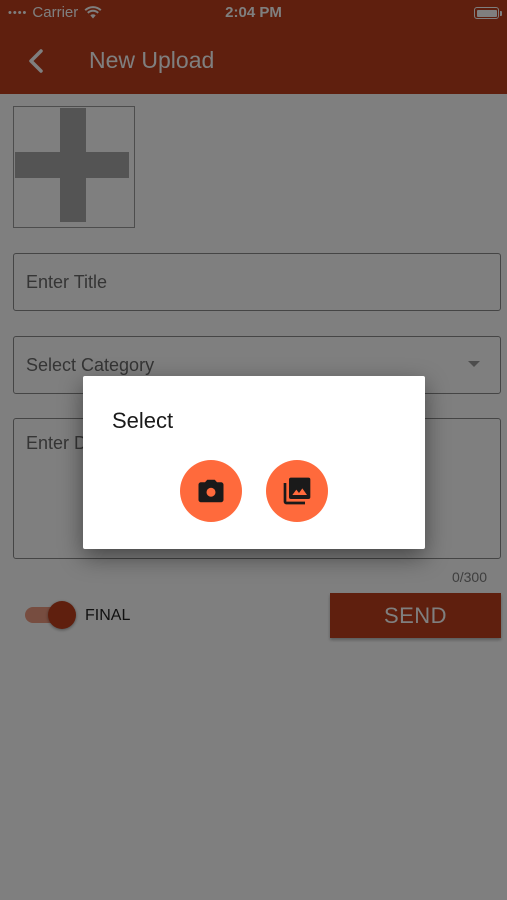 The image size is (507, 900). Describe the element at coordinates (254, 462) in the screenshot. I see `select-source-dialog: Select` at that location.